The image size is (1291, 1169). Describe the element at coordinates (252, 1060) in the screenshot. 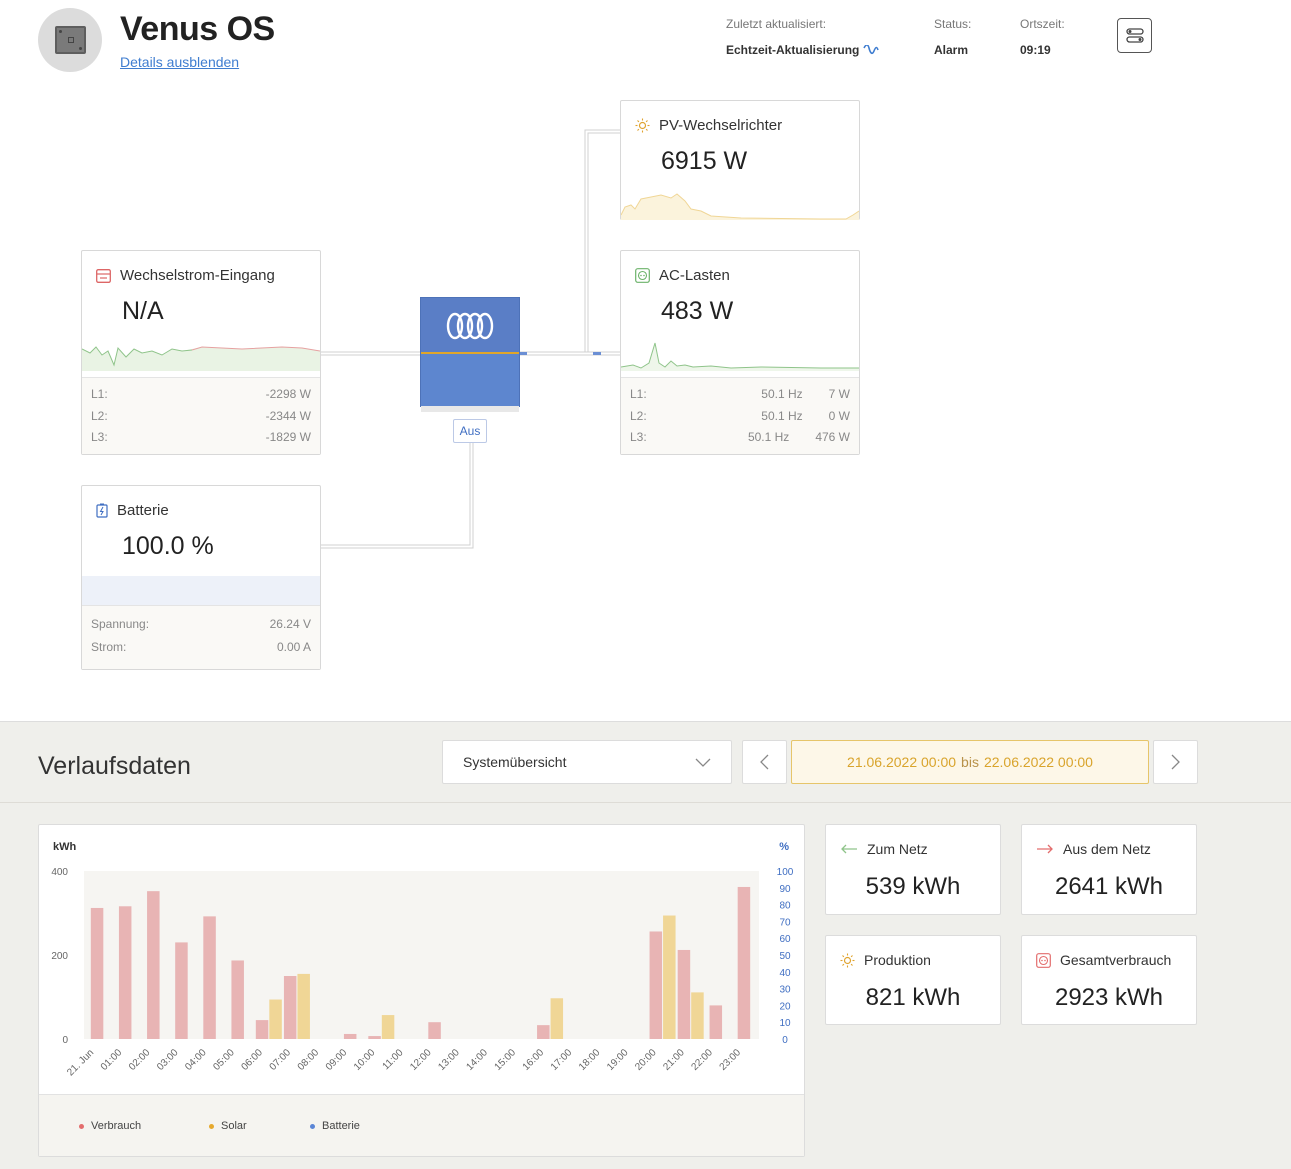

I see `x-tick-label: 06:00` at that location.